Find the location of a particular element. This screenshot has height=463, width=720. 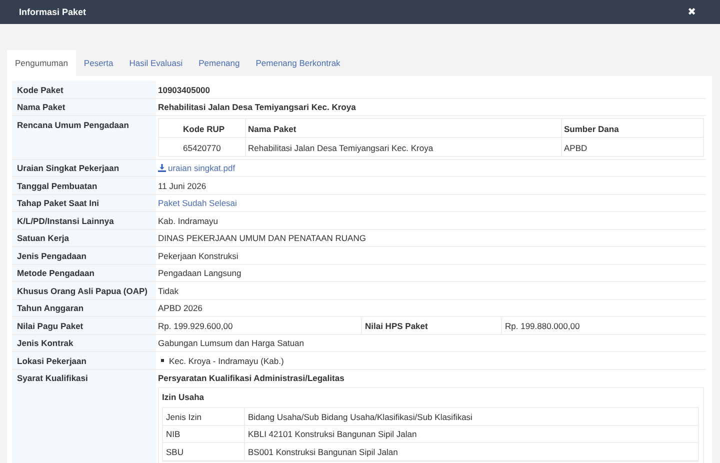

field-value: 10903405000 is located at coordinates (184, 89).